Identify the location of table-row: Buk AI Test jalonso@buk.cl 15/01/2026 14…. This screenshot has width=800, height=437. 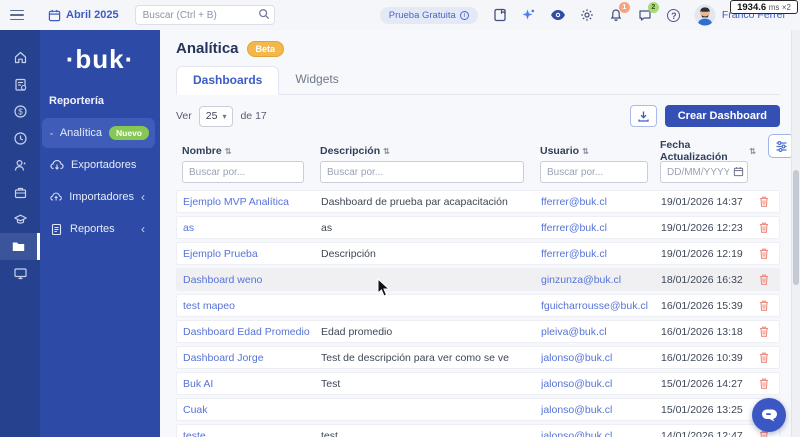
(478, 383).